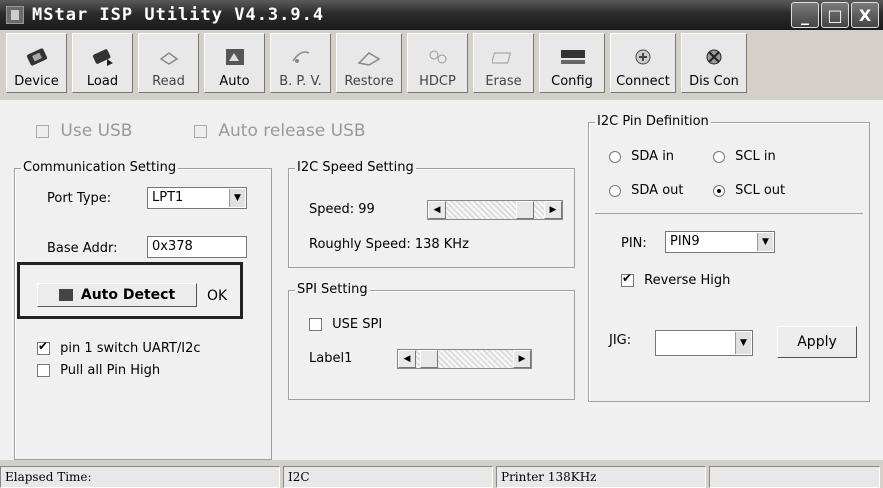  I want to click on pull-all-pin-high-checkbox, so click(43, 370).